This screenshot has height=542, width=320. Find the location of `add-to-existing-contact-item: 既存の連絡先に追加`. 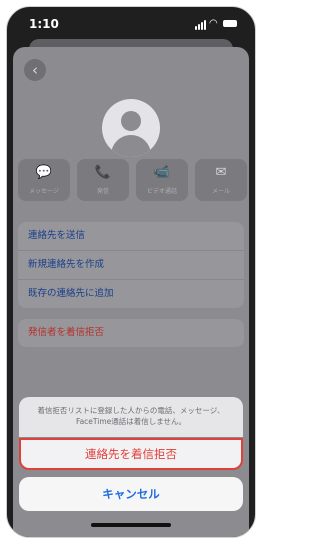

add-to-existing-contact-item: 既存の連絡先に追加 is located at coordinates (131, 294).